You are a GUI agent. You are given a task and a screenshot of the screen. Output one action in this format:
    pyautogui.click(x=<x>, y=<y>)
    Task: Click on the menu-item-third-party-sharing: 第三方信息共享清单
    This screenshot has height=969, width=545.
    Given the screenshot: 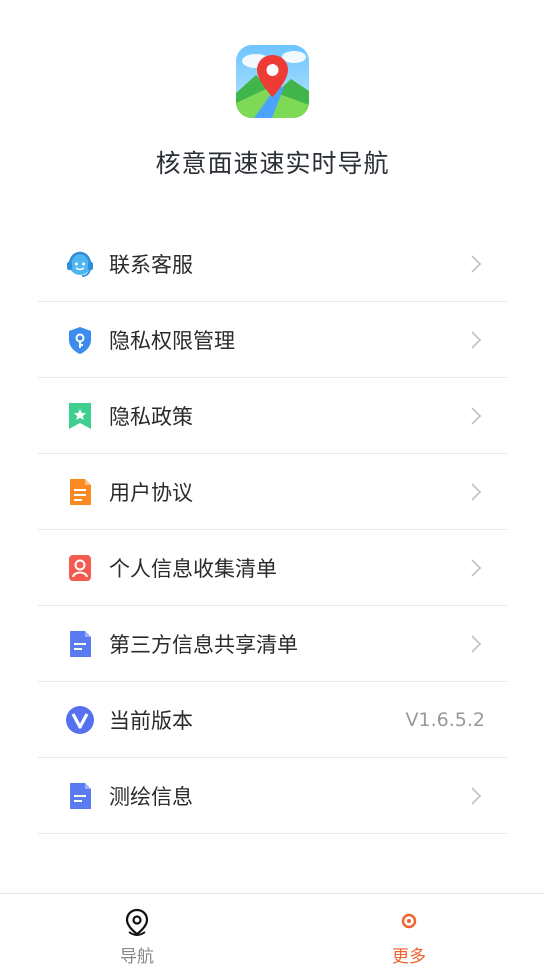 What is the action you would take?
    pyautogui.click(x=272, y=644)
    